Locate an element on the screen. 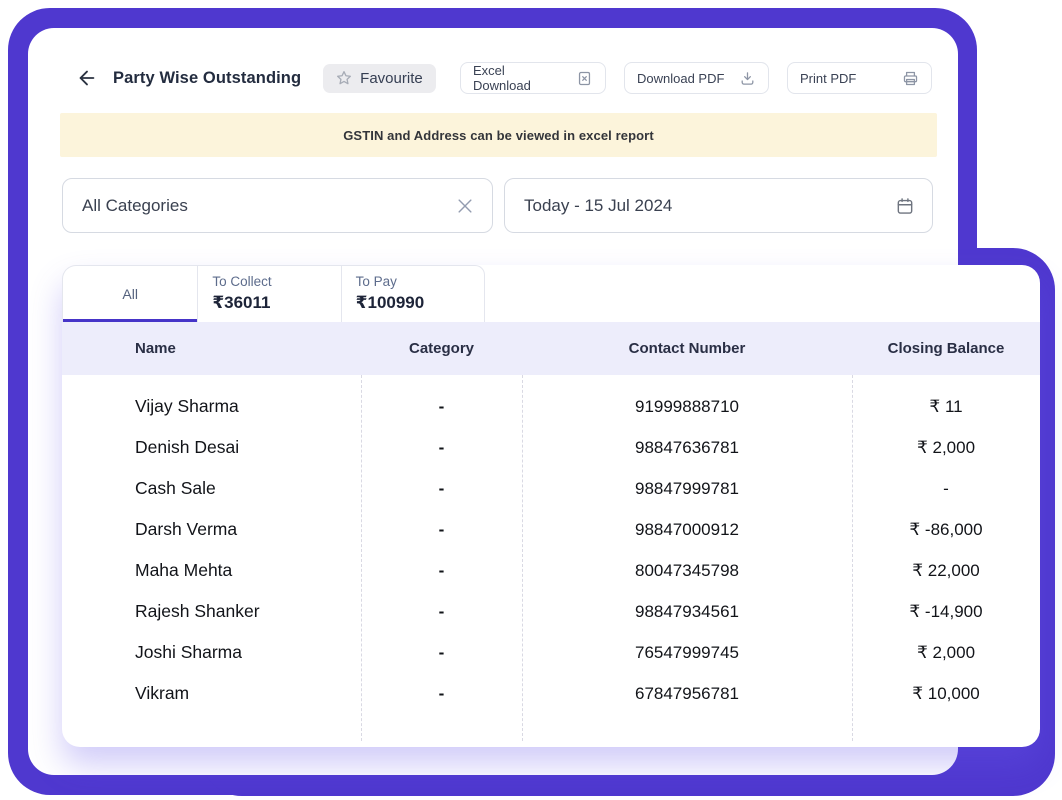  column-header-category: Category is located at coordinates (441, 348).